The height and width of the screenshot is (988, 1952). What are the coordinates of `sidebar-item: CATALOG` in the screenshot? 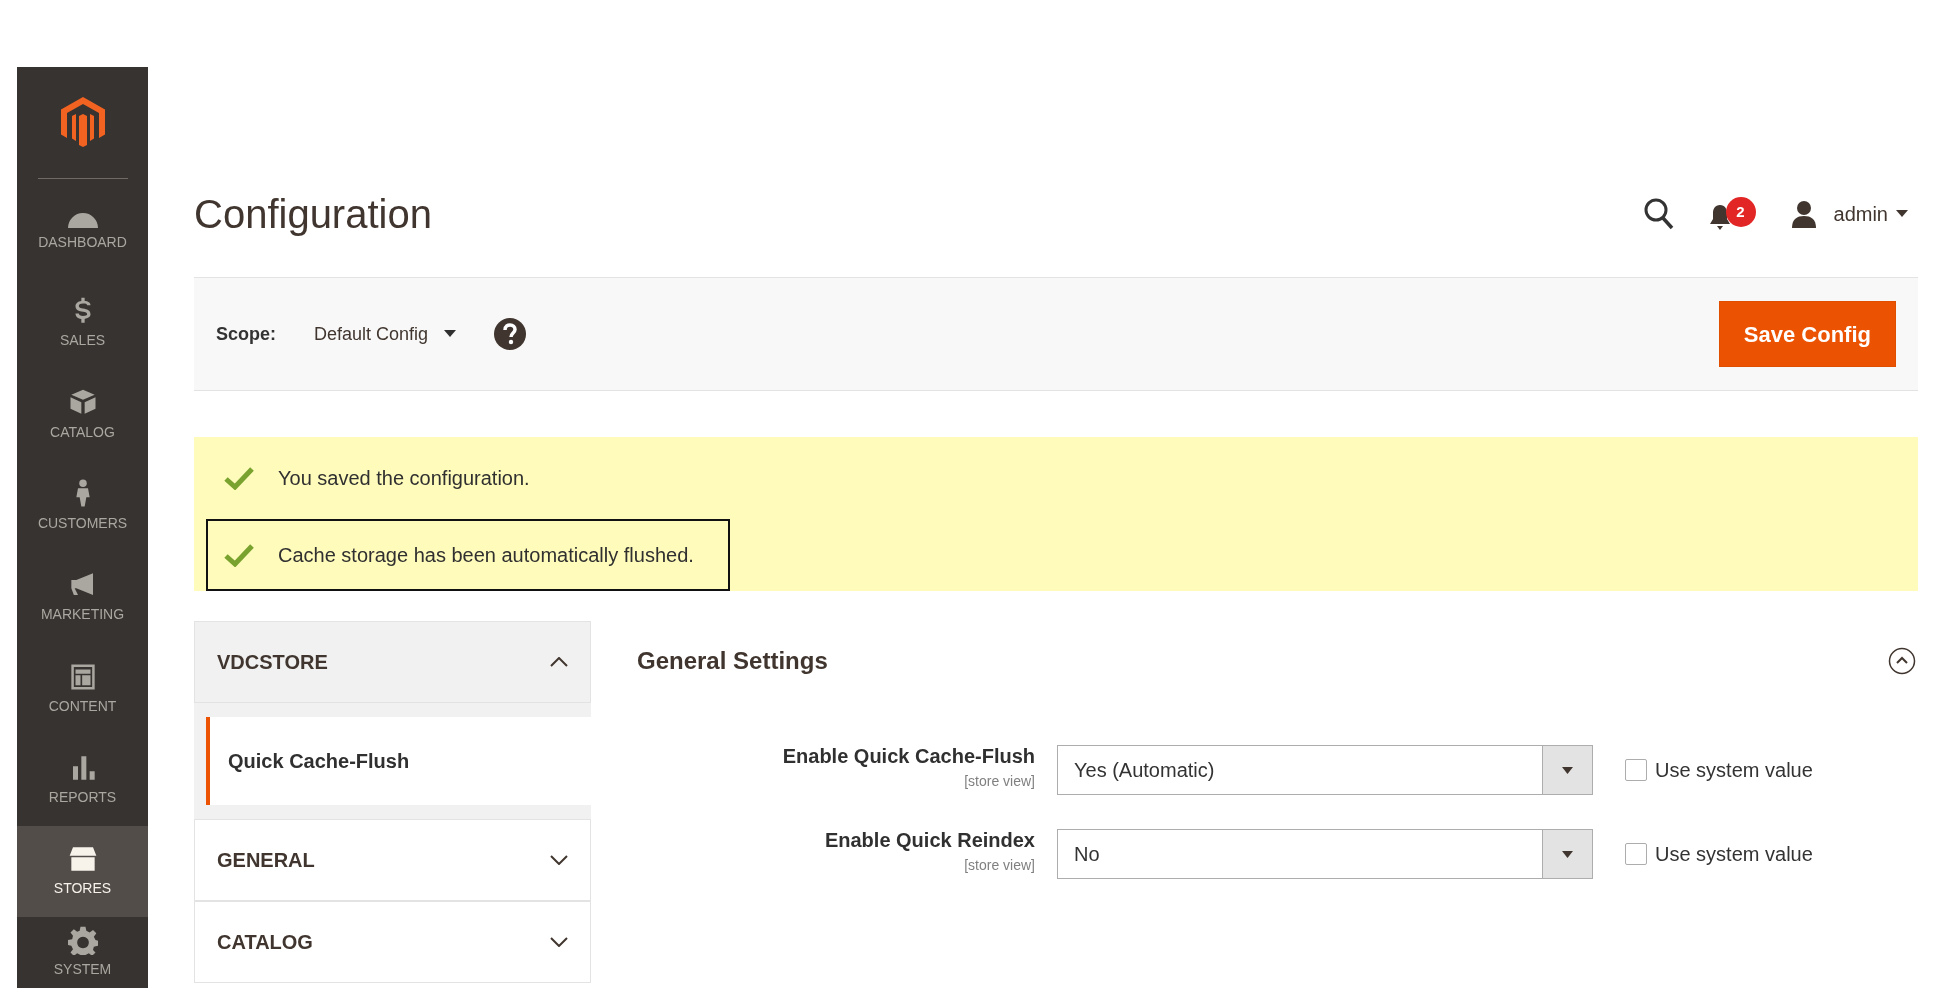 It's located at (82, 415).